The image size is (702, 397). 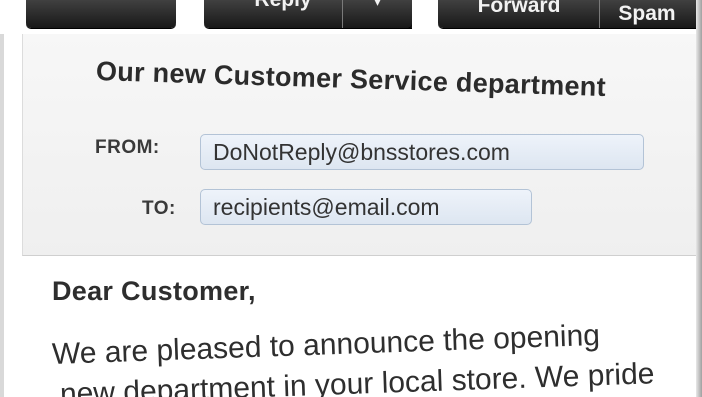 What do you see at coordinates (2, 198) in the screenshot?
I see `window-left-border` at bounding box center [2, 198].